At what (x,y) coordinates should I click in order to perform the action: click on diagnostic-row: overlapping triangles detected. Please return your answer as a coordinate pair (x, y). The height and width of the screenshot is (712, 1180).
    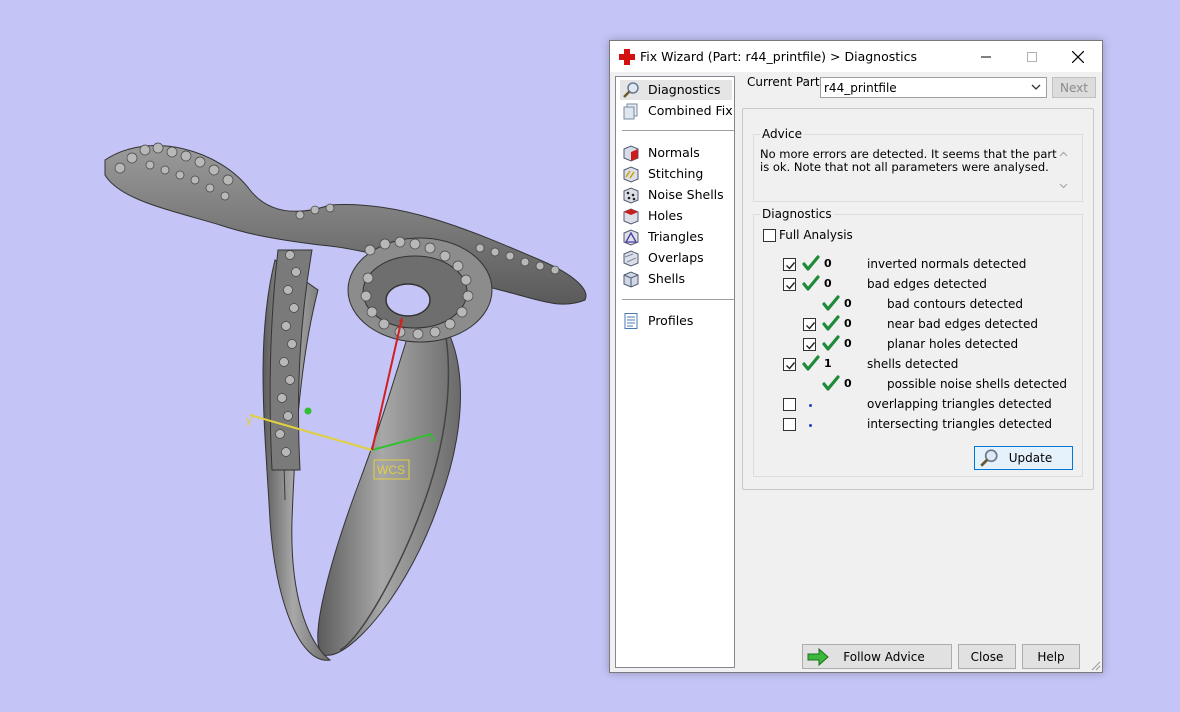
    Looking at the image, I should click on (850, 405).